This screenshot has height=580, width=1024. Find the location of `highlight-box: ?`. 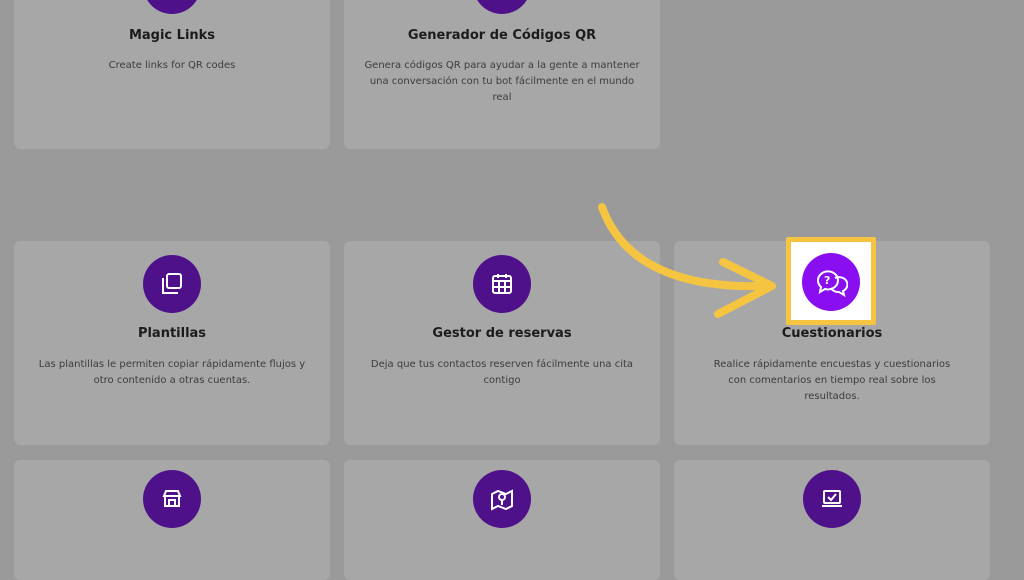

highlight-box: ? is located at coordinates (831, 281).